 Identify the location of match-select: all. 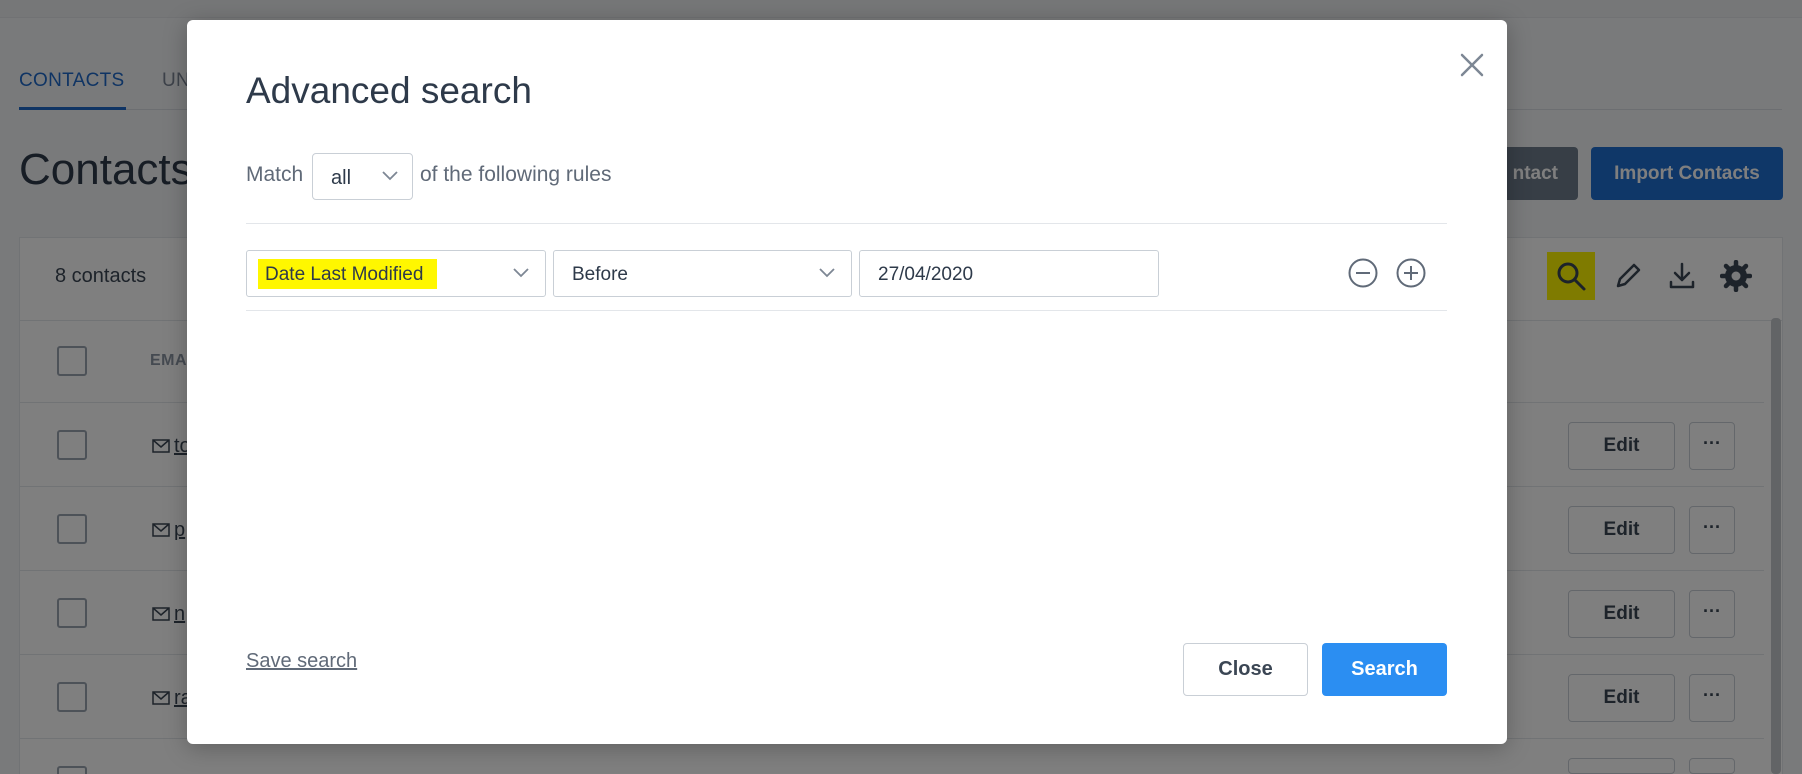
(362, 176).